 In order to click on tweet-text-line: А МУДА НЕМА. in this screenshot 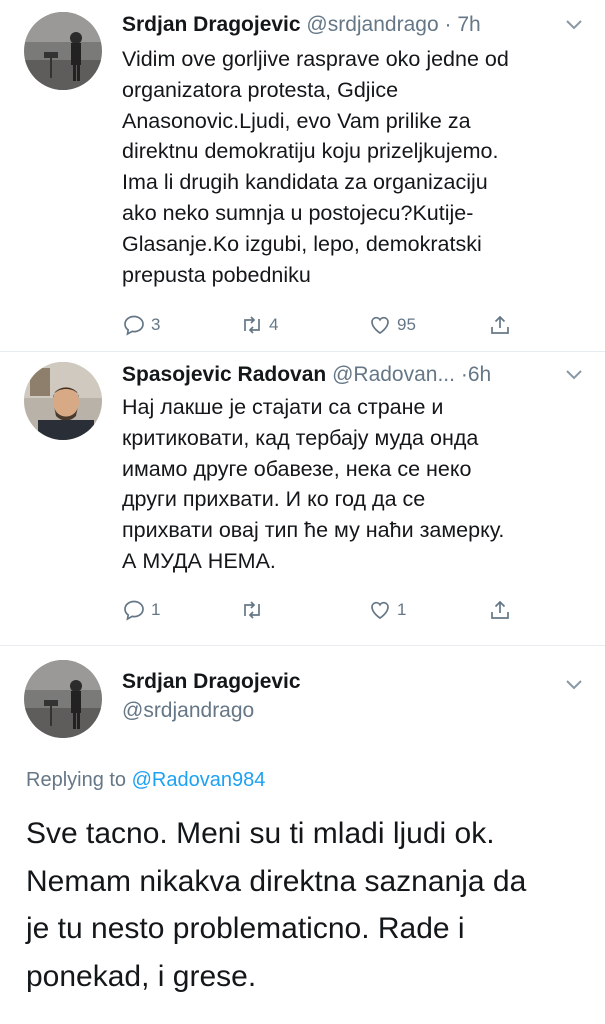, I will do `click(199, 560)`.